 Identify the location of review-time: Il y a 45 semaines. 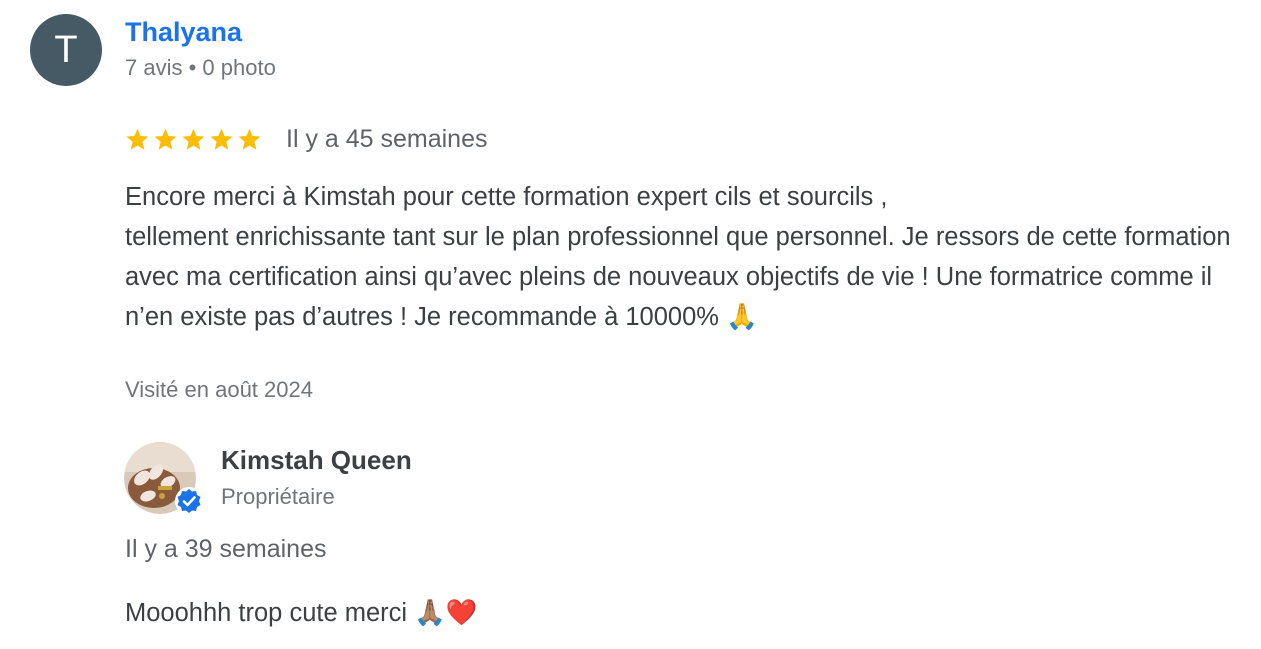
(387, 138).